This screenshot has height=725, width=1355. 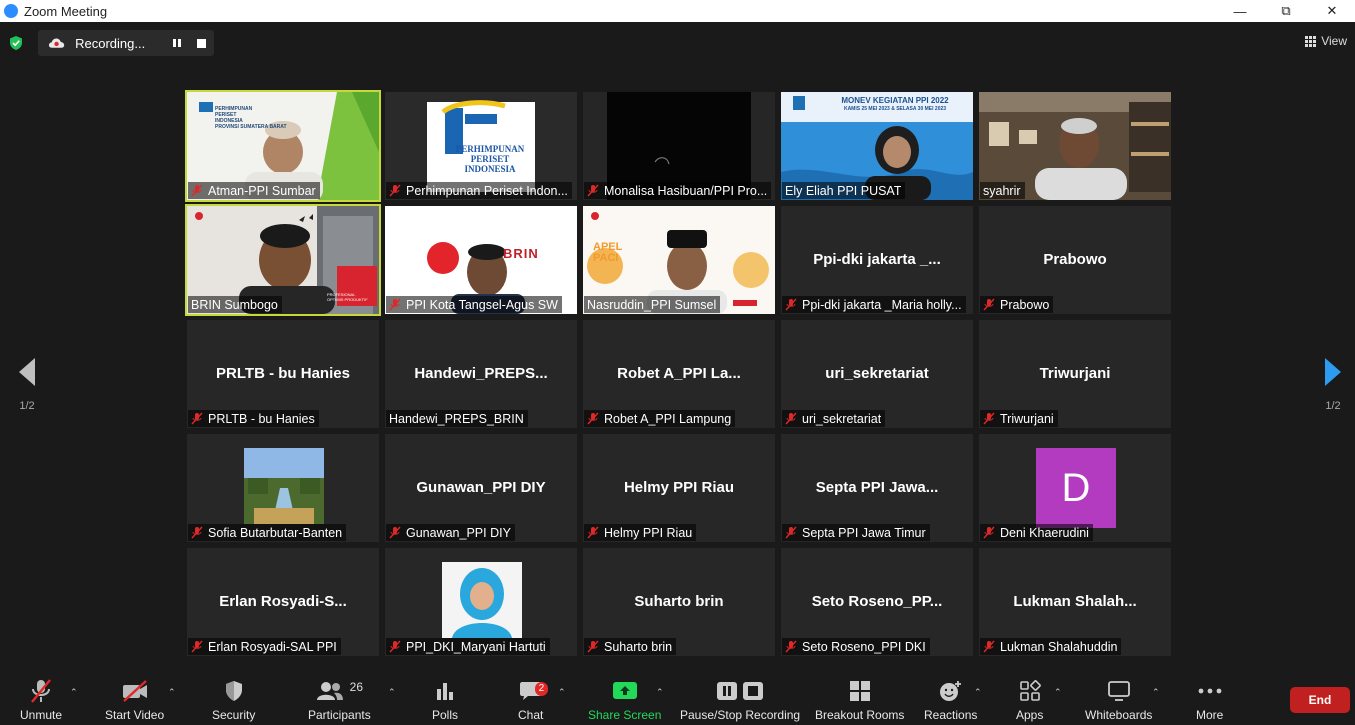 What do you see at coordinates (251, 127) in the screenshot?
I see `bg-text: PROVINSI SUMATERA BARAT` at bounding box center [251, 127].